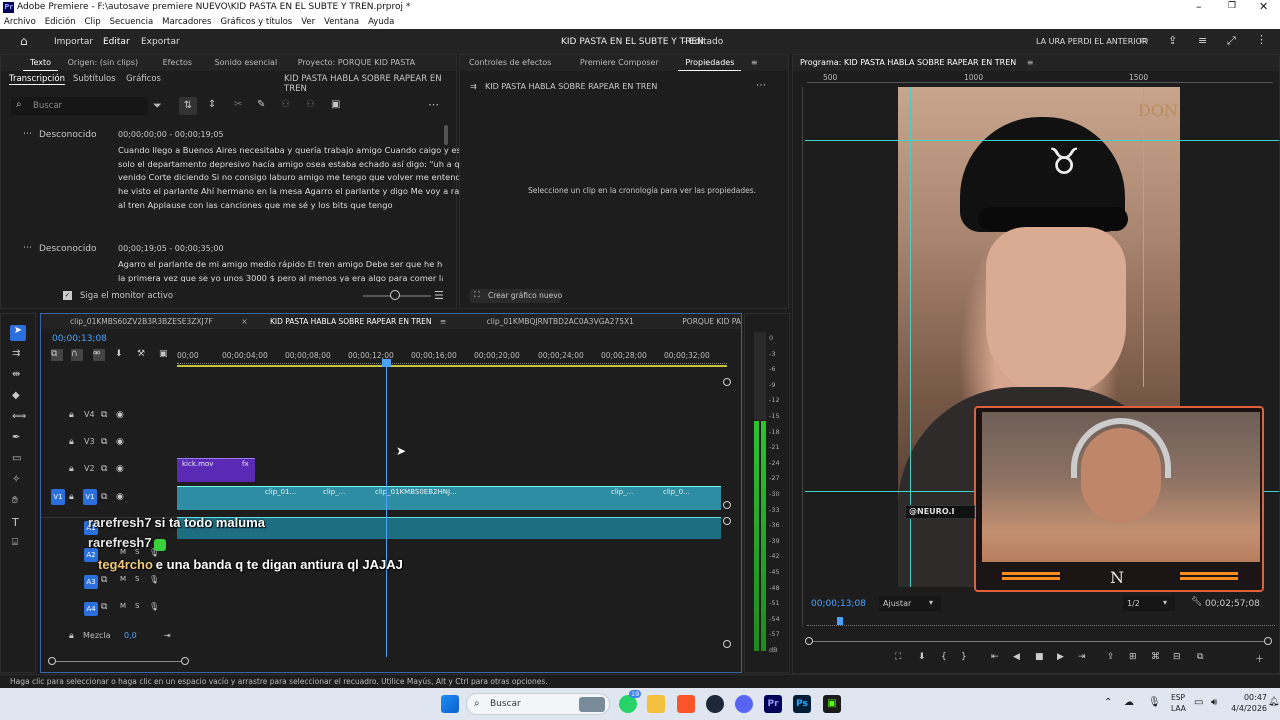 The image size is (1280, 720). I want to click on people2-icon: ⚇, so click(310, 104).